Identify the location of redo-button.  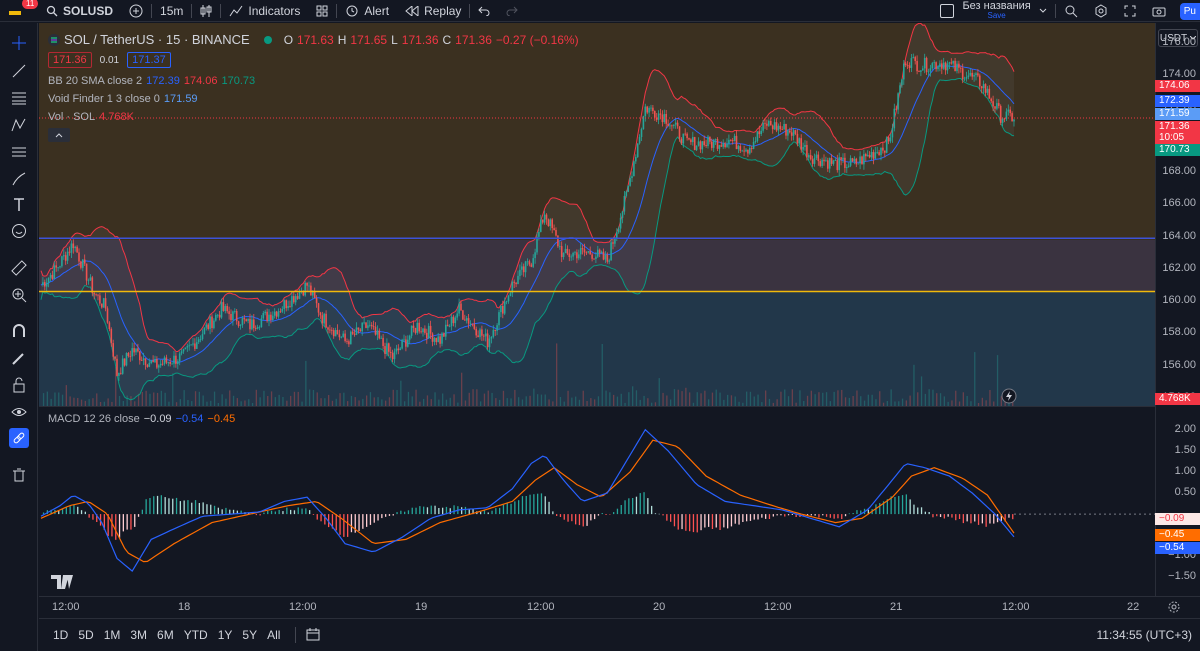
(512, 11).